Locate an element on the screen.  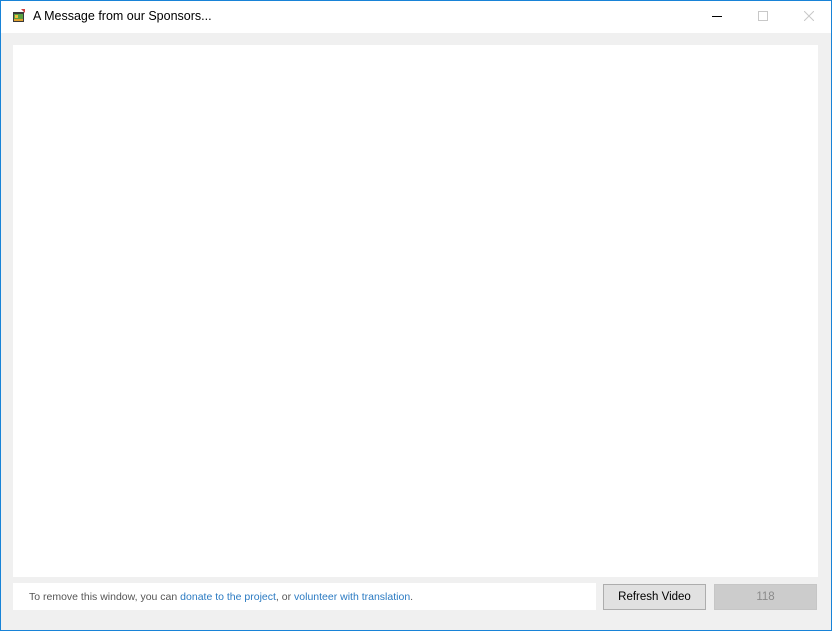
close-icon is located at coordinates (809, 17).